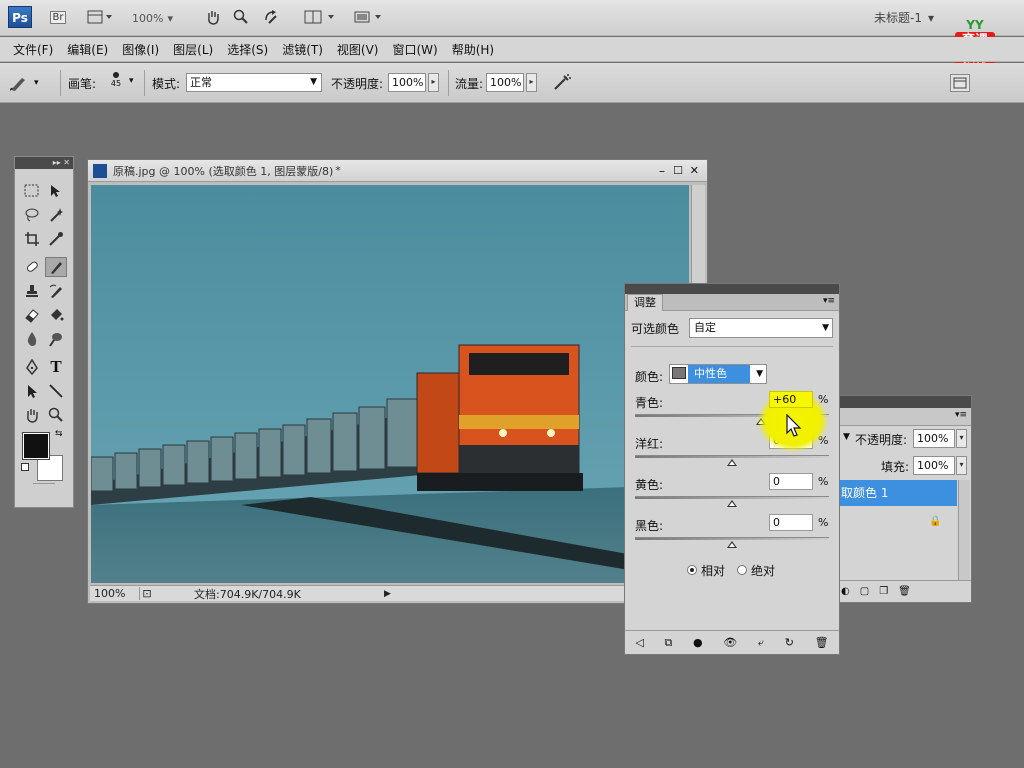  What do you see at coordinates (639, 642) in the screenshot?
I see `back-arrow-icon: ◁` at bounding box center [639, 642].